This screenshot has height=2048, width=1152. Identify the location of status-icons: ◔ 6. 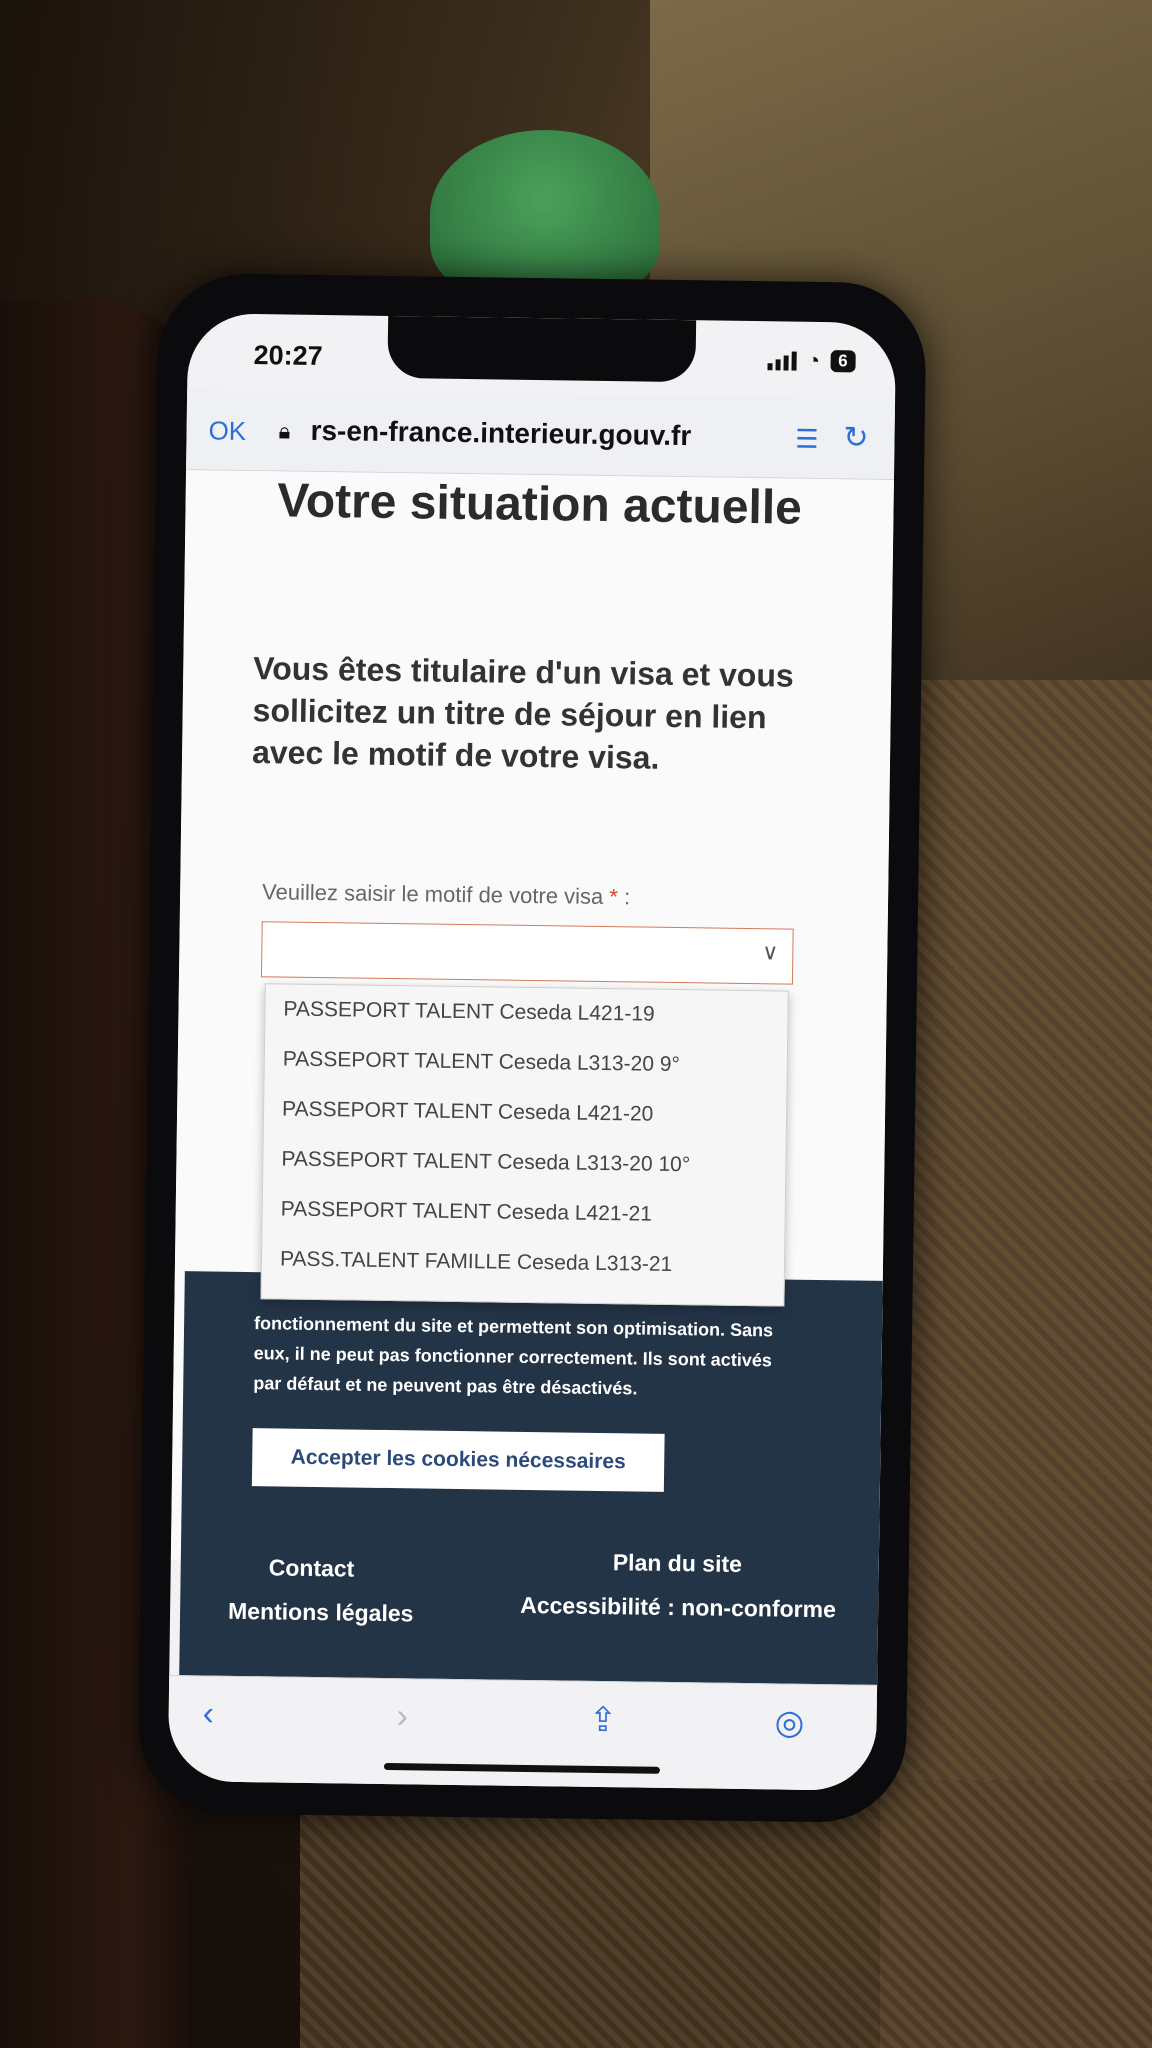
(811, 360).